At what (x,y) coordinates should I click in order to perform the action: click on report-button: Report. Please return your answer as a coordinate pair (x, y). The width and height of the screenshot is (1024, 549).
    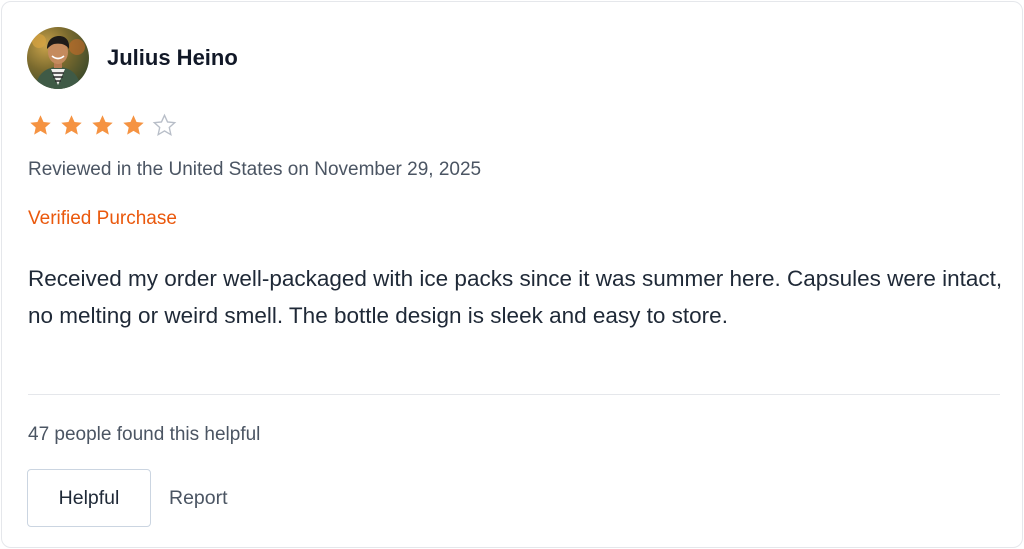
    Looking at the image, I should click on (198, 498).